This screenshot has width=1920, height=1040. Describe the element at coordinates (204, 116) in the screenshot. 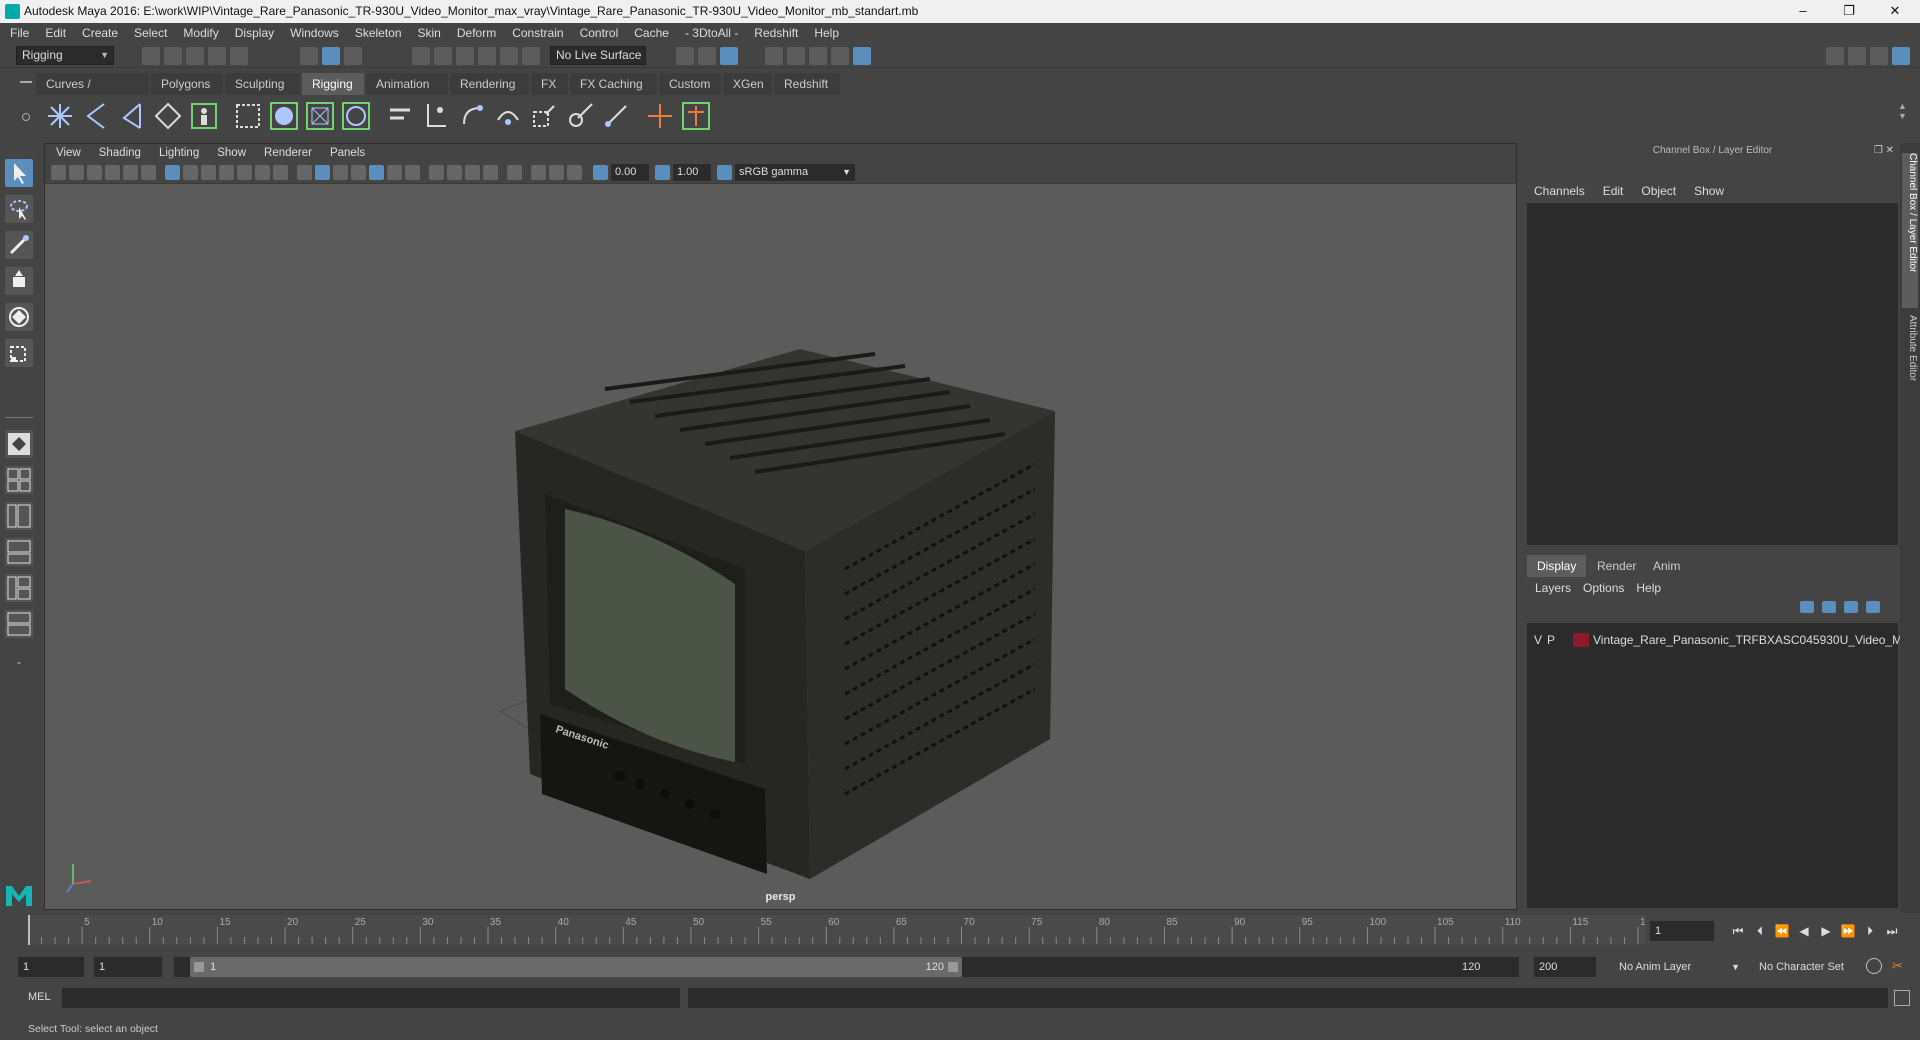

I see `humanik-icon` at that location.